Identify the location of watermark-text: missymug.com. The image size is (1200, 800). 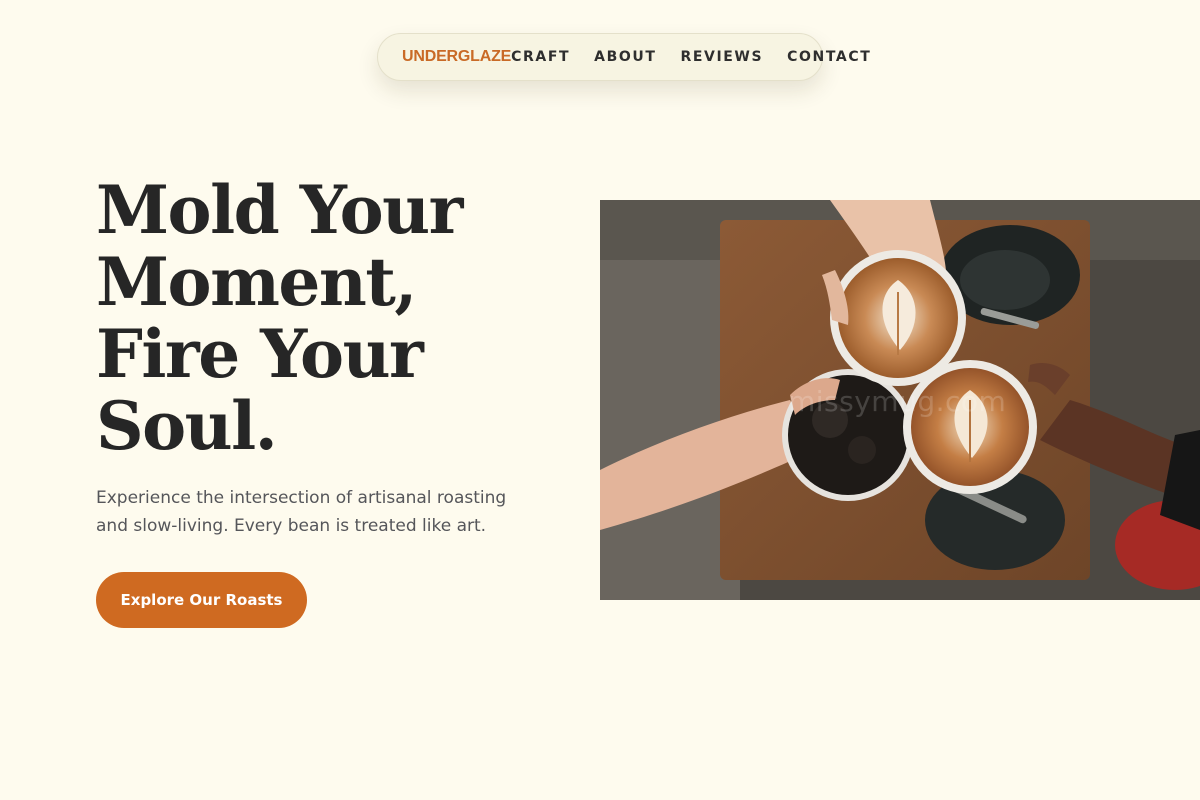
(897, 401).